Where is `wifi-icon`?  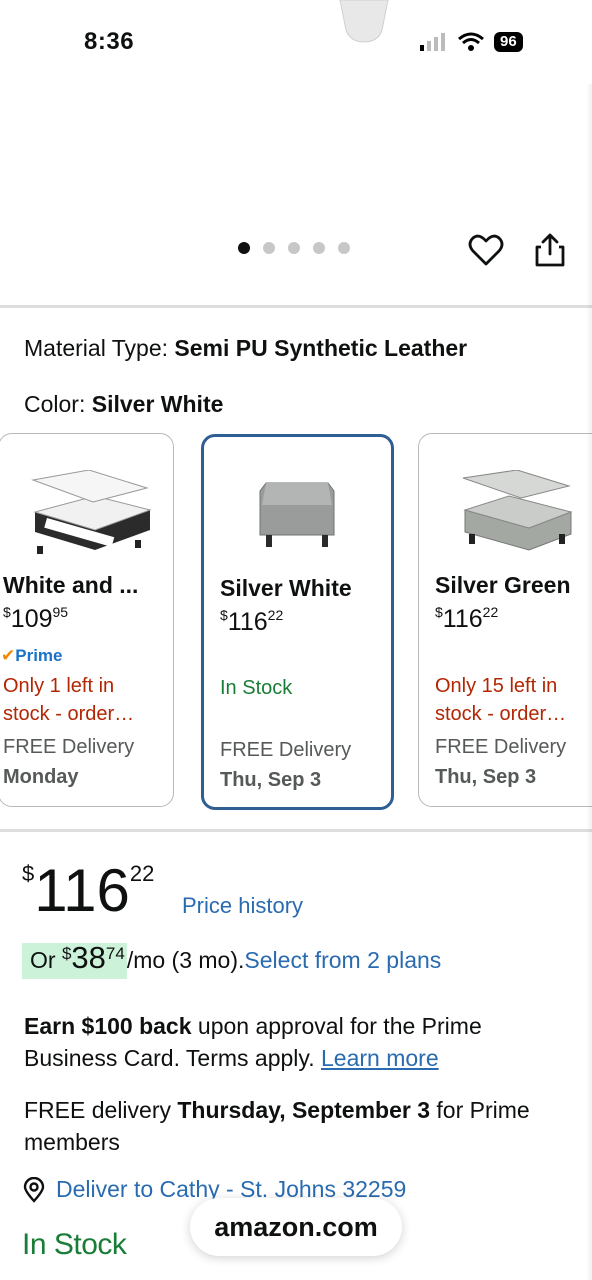
wifi-icon is located at coordinates (471, 41).